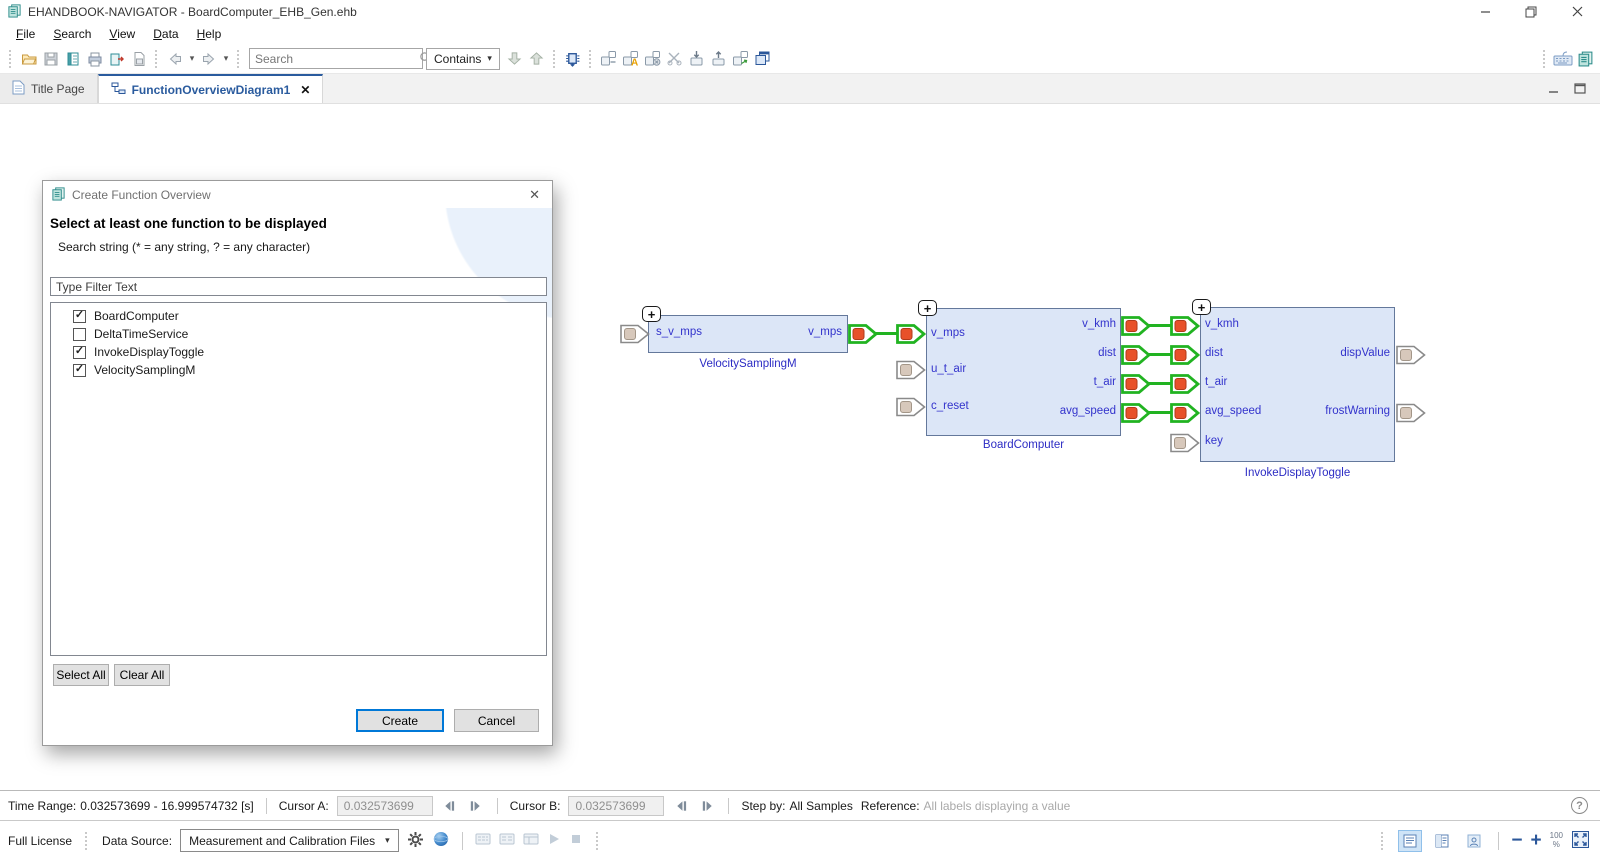 The image size is (1600, 860). I want to click on search-box, so click(340, 58).